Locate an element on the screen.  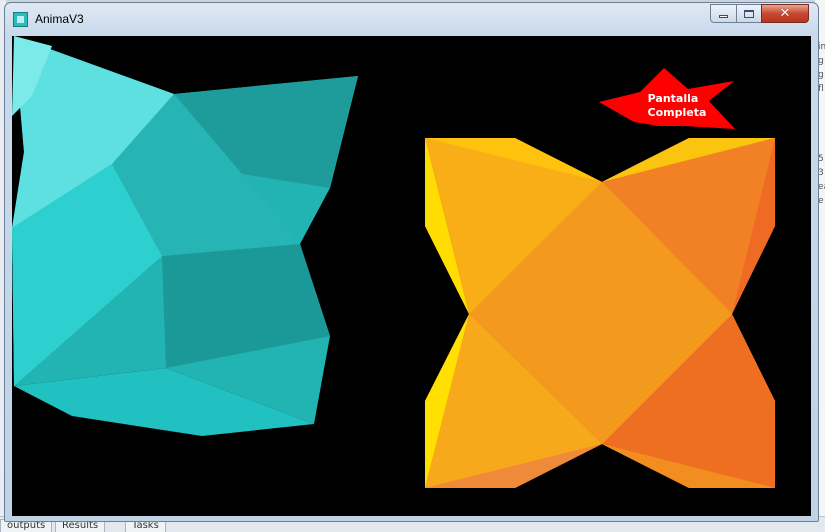
minimize-button is located at coordinates (723, 13).